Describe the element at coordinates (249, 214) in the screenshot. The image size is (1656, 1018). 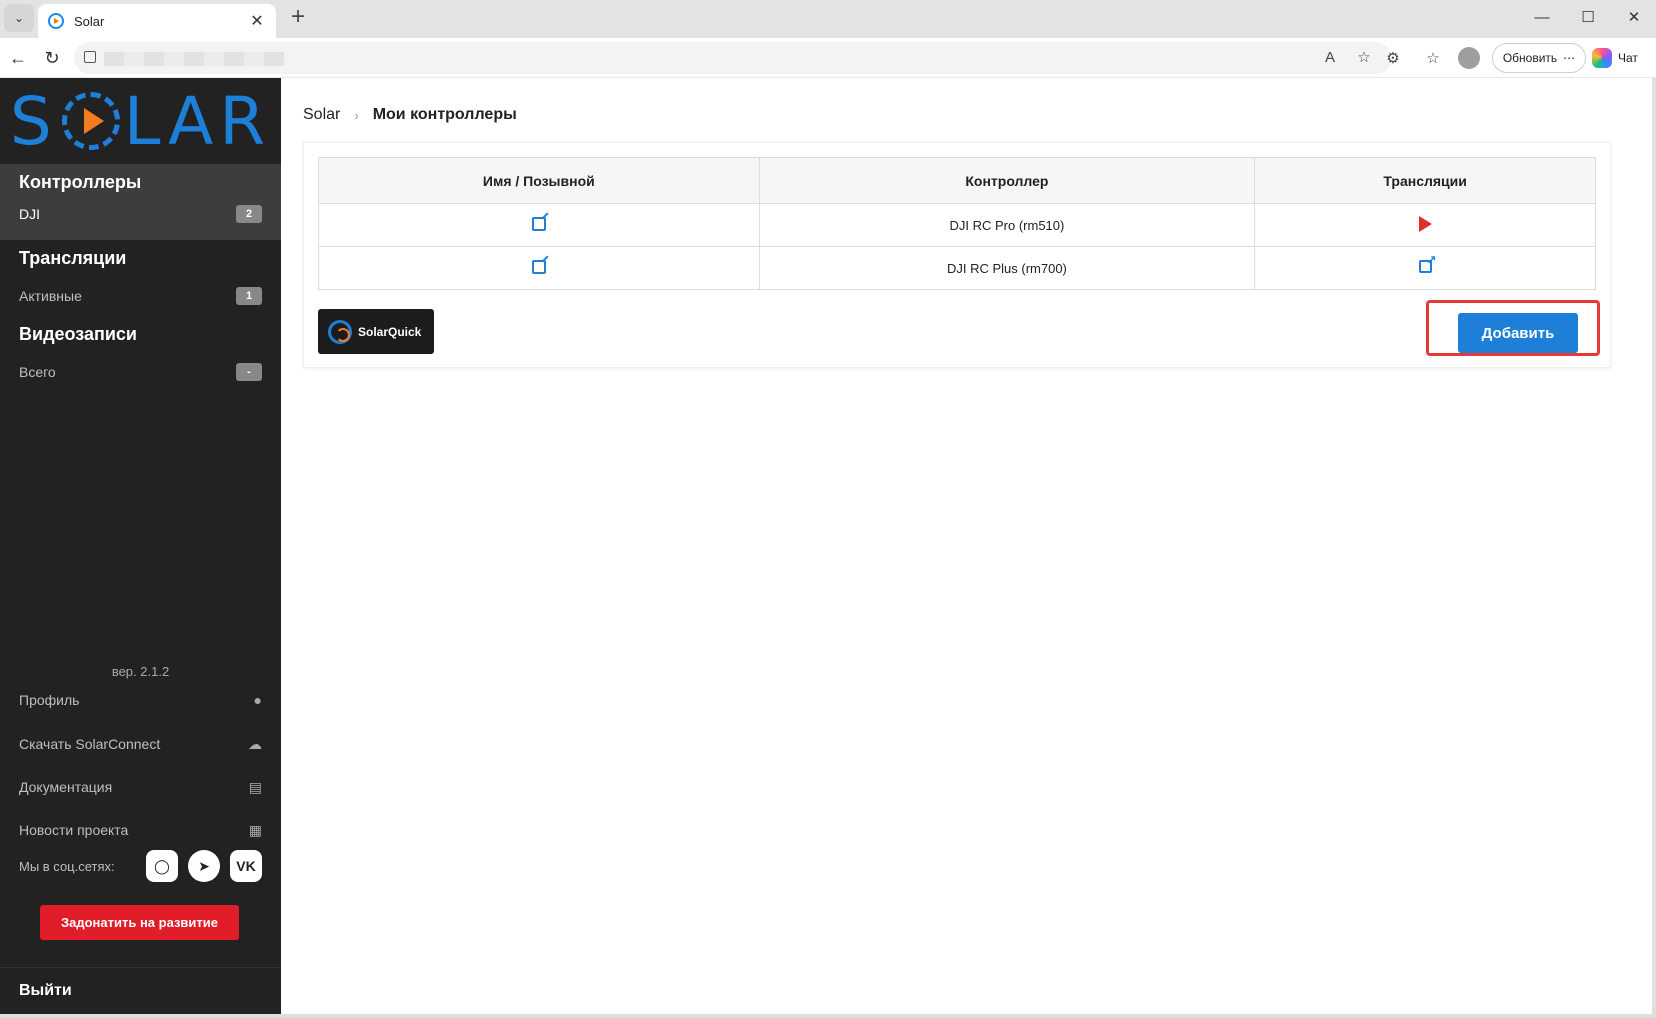
I see `count-badge: 2` at that location.